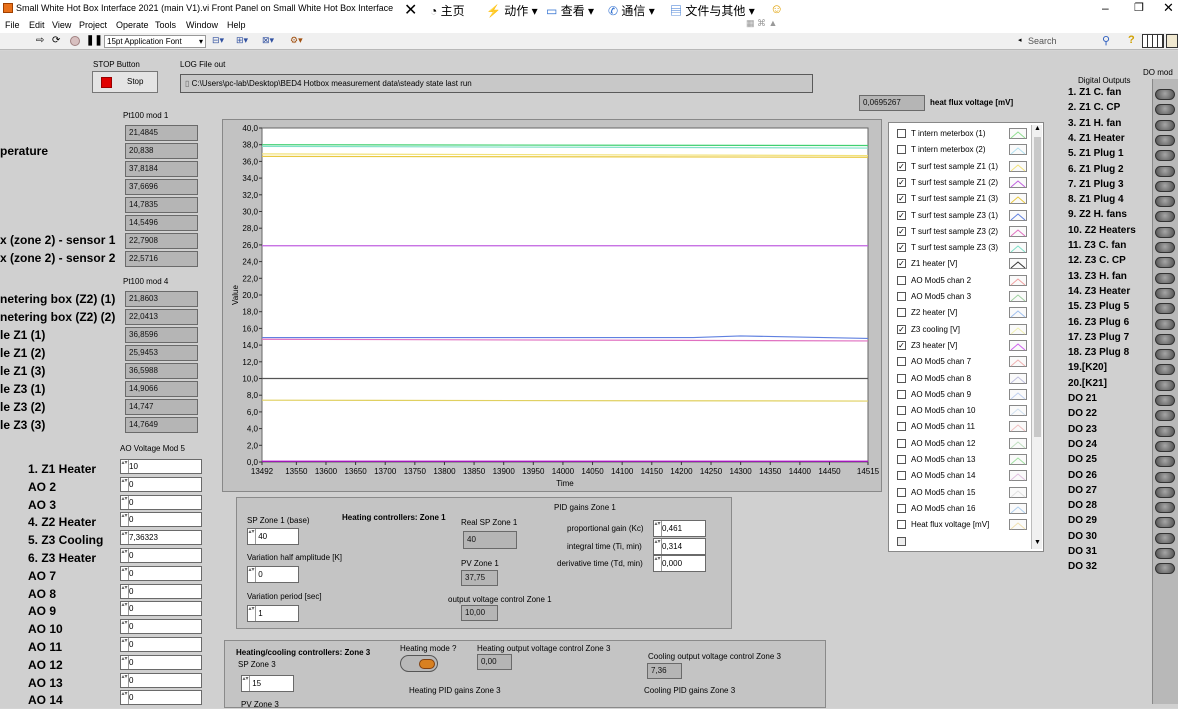  I want to click on align-icon: ⊟▾, so click(218, 40).